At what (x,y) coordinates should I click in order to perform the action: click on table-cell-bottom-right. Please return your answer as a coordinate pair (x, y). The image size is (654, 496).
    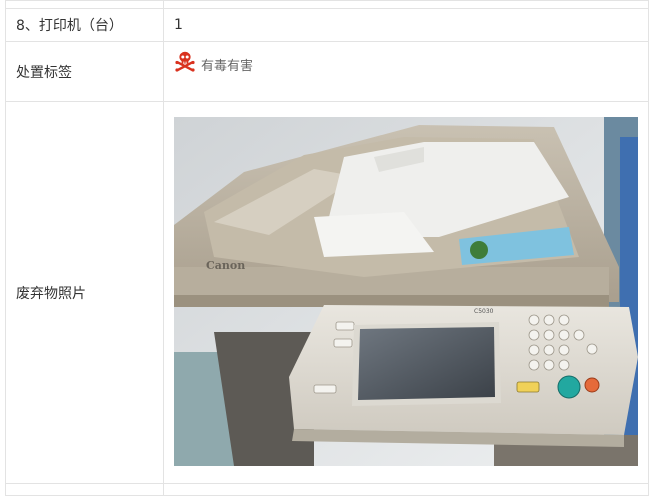
    Looking at the image, I should click on (406, 489).